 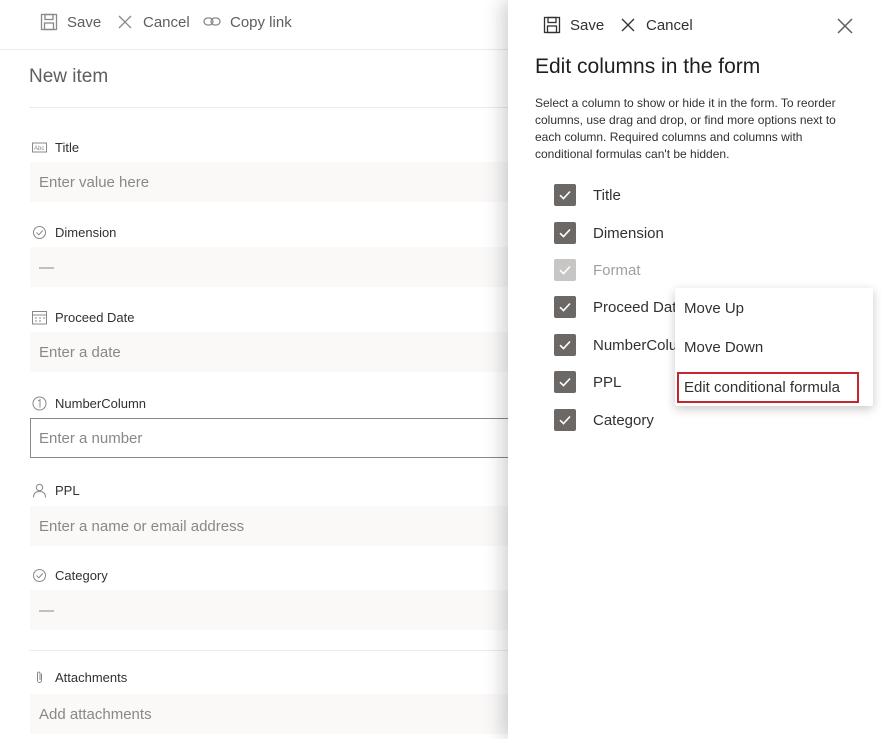 I want to click on field-label-title: Abc Title, so click(x=55, y=147).